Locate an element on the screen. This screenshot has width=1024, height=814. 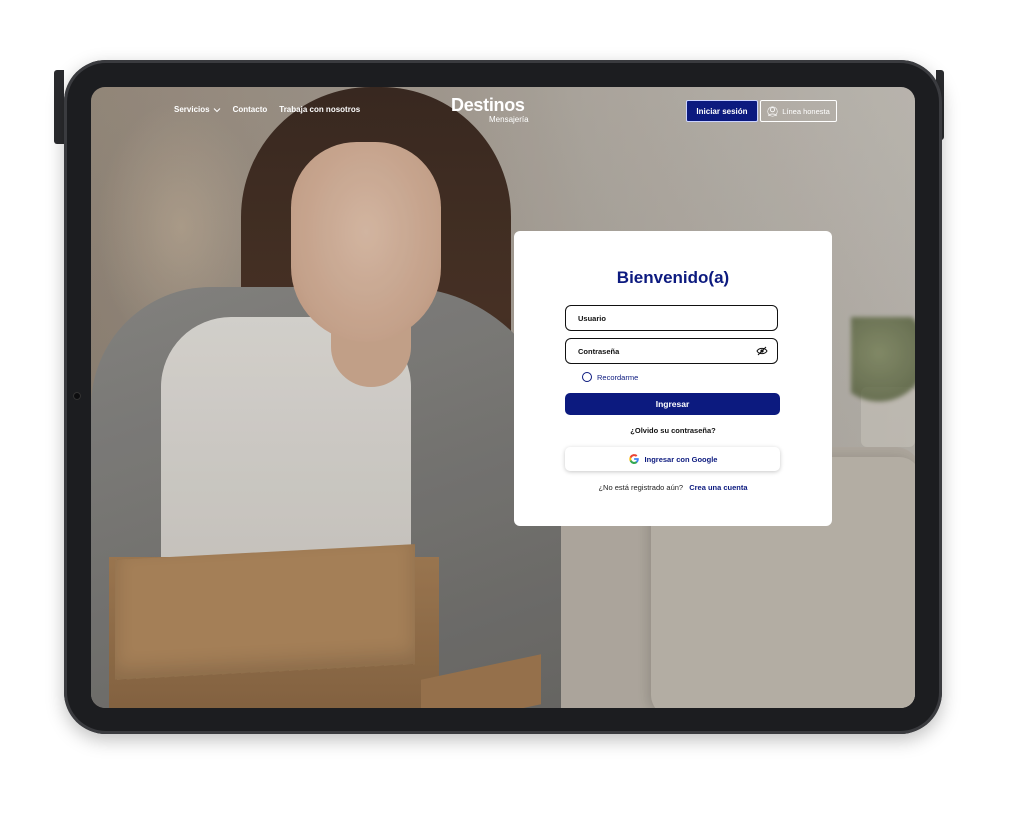
main-nav: Servicios Contacto Trabaja con nosotros is located at coordinates (267, 109).